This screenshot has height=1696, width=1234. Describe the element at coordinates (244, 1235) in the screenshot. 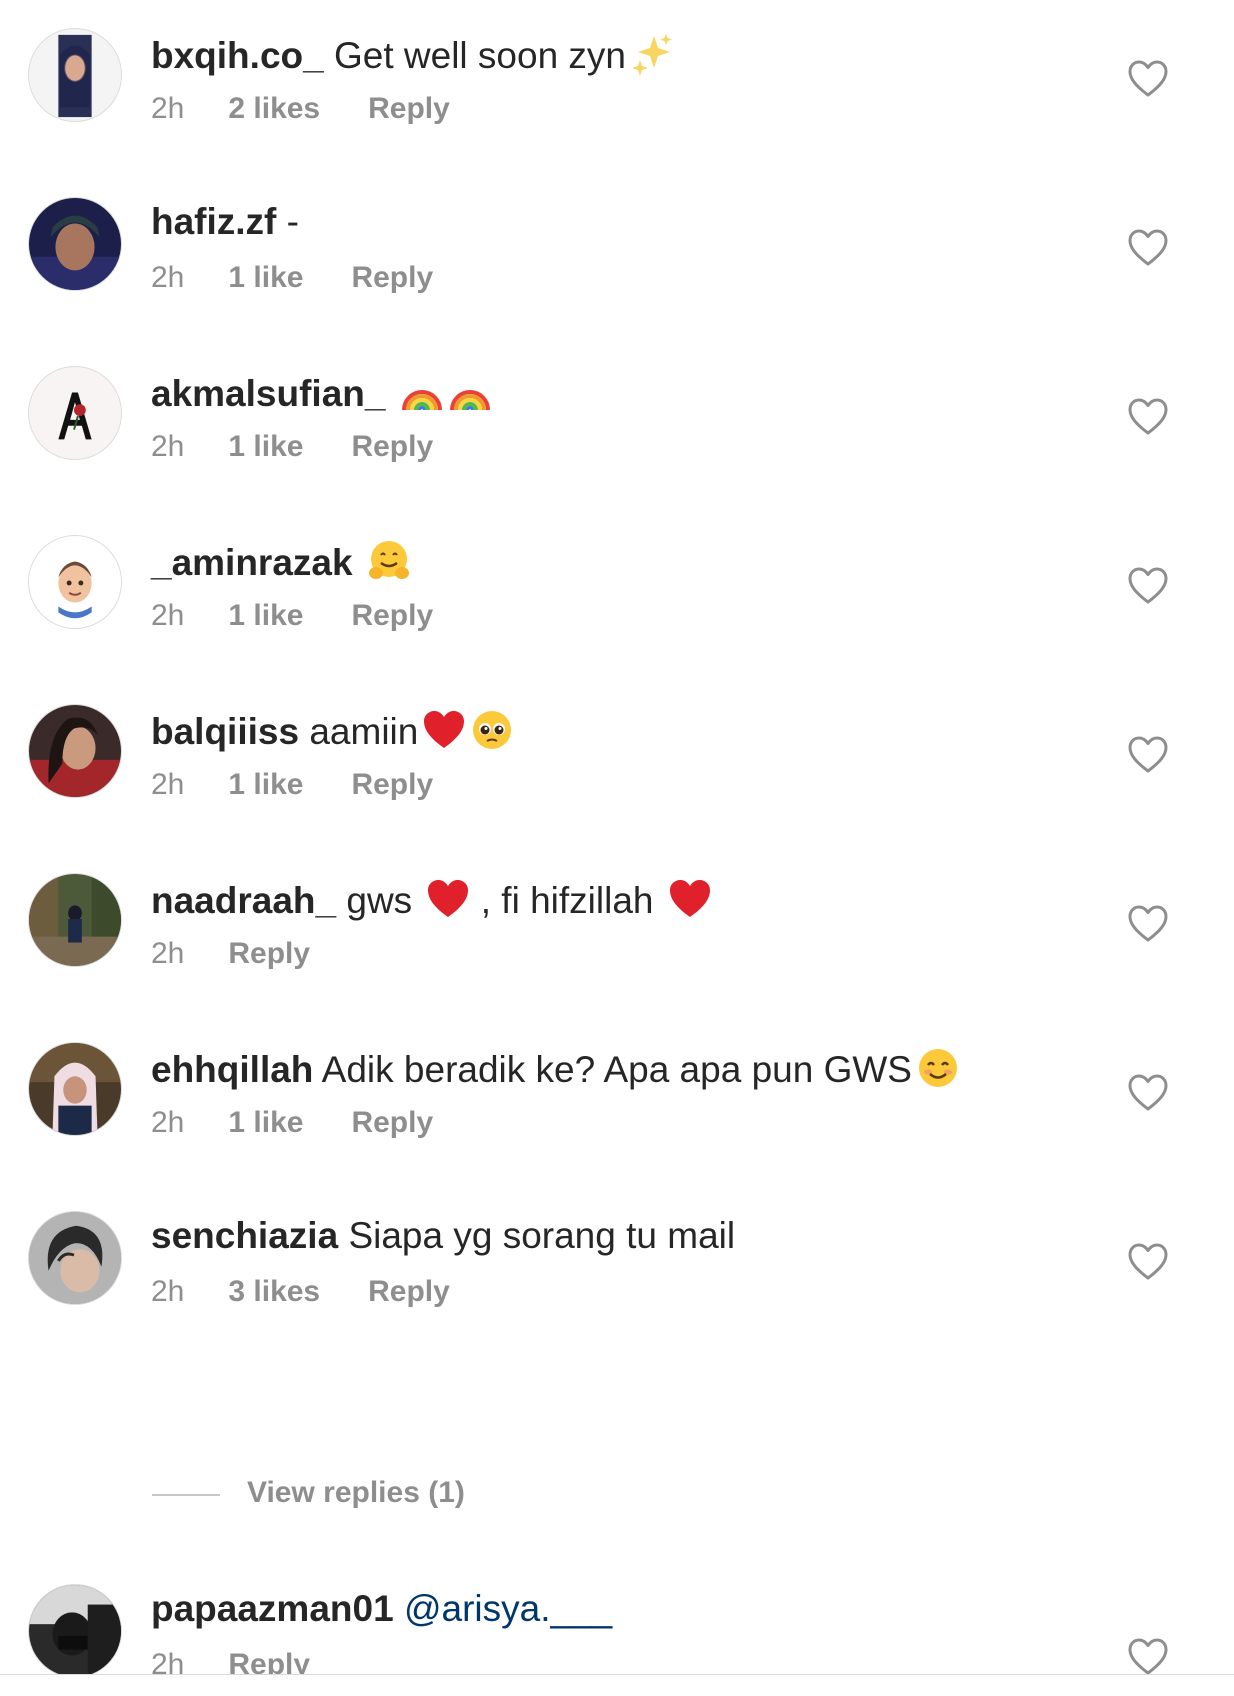

I see `comment-username: senchiazia` at that location.